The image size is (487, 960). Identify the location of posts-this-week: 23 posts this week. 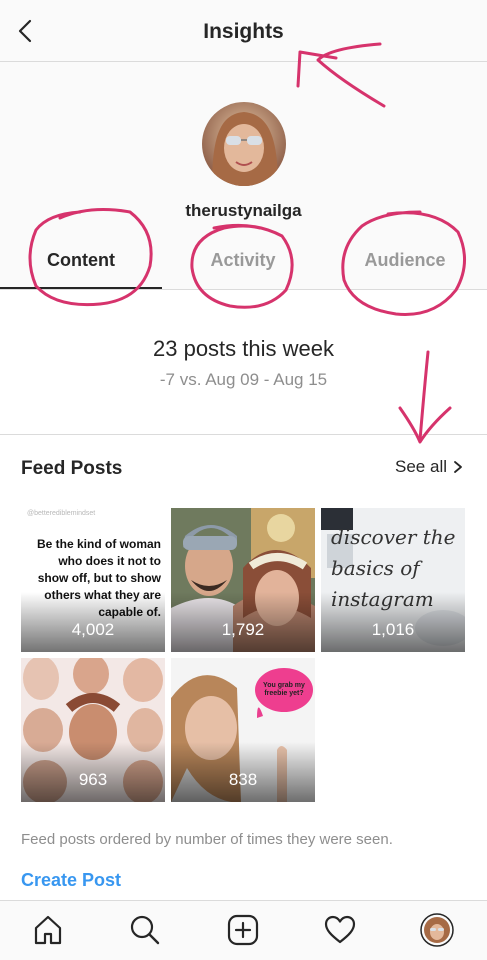
(243, 348).